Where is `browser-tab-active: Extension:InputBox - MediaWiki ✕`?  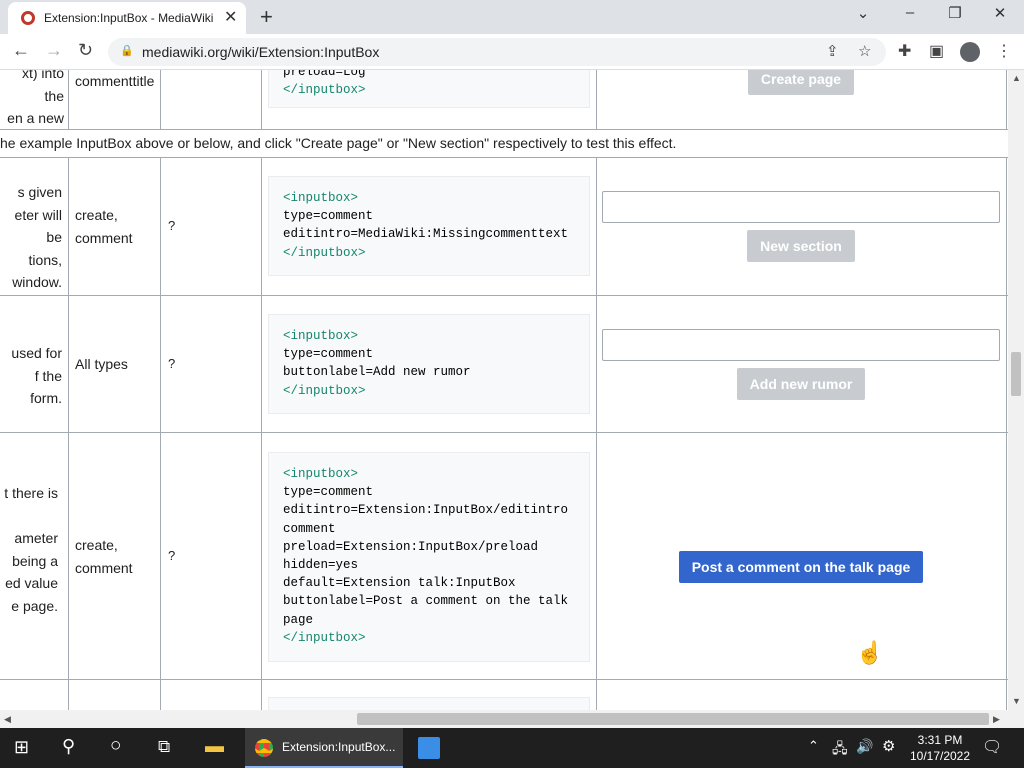
browser-tab-active: Extension:InputBox - MediaWiki ✕ is located at coordinates (127, 18).